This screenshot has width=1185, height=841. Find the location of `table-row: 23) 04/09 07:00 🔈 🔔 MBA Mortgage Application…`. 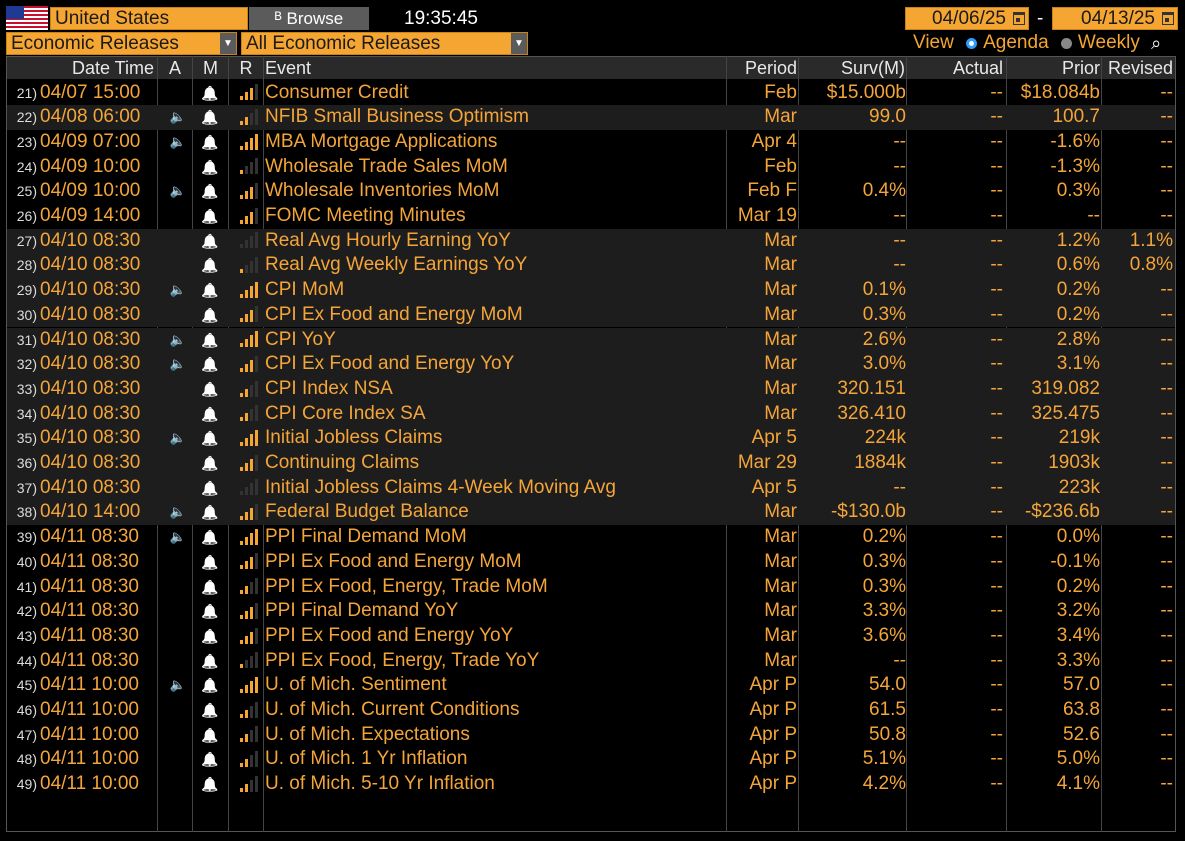

table-row: 23) 04/09 07:00 🔈 🔔 MBA Mortgage Application… is located at coordinates (591, 142).